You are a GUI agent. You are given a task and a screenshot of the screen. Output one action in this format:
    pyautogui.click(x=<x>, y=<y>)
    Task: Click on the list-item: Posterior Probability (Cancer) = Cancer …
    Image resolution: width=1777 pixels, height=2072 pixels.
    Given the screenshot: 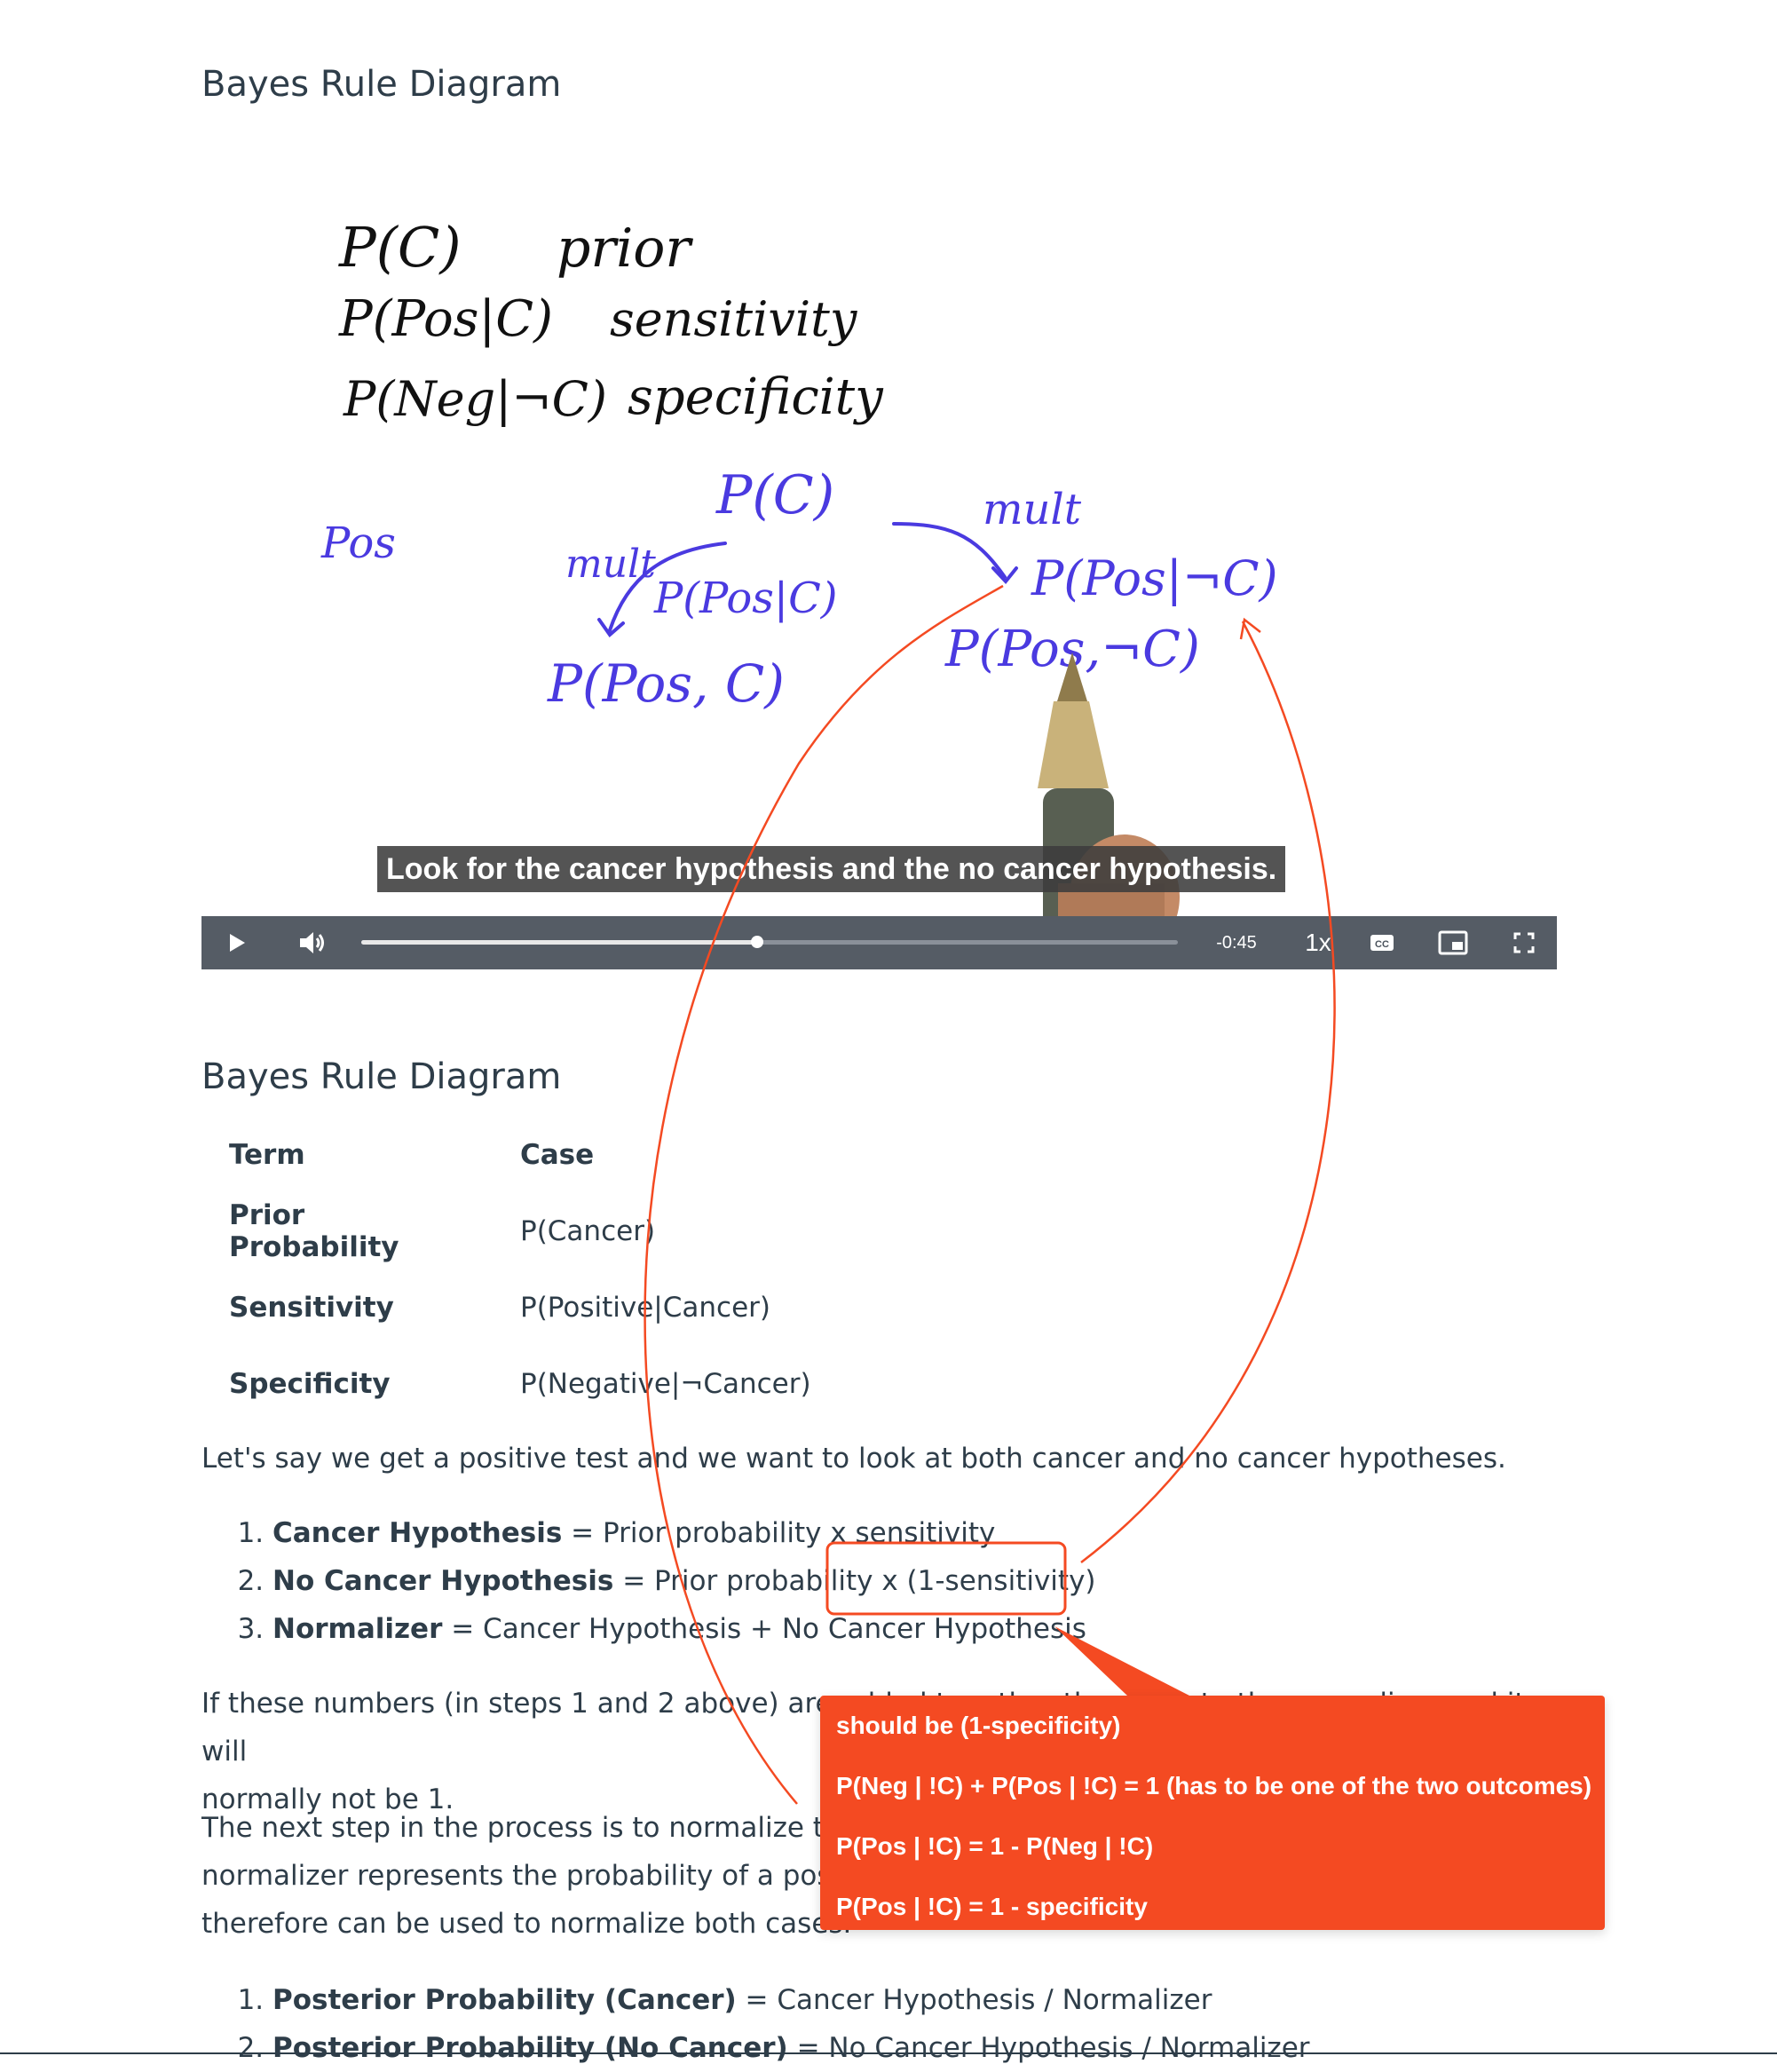 What is the action you would take?
    pyautogui.click(x=791, y=2000)
    